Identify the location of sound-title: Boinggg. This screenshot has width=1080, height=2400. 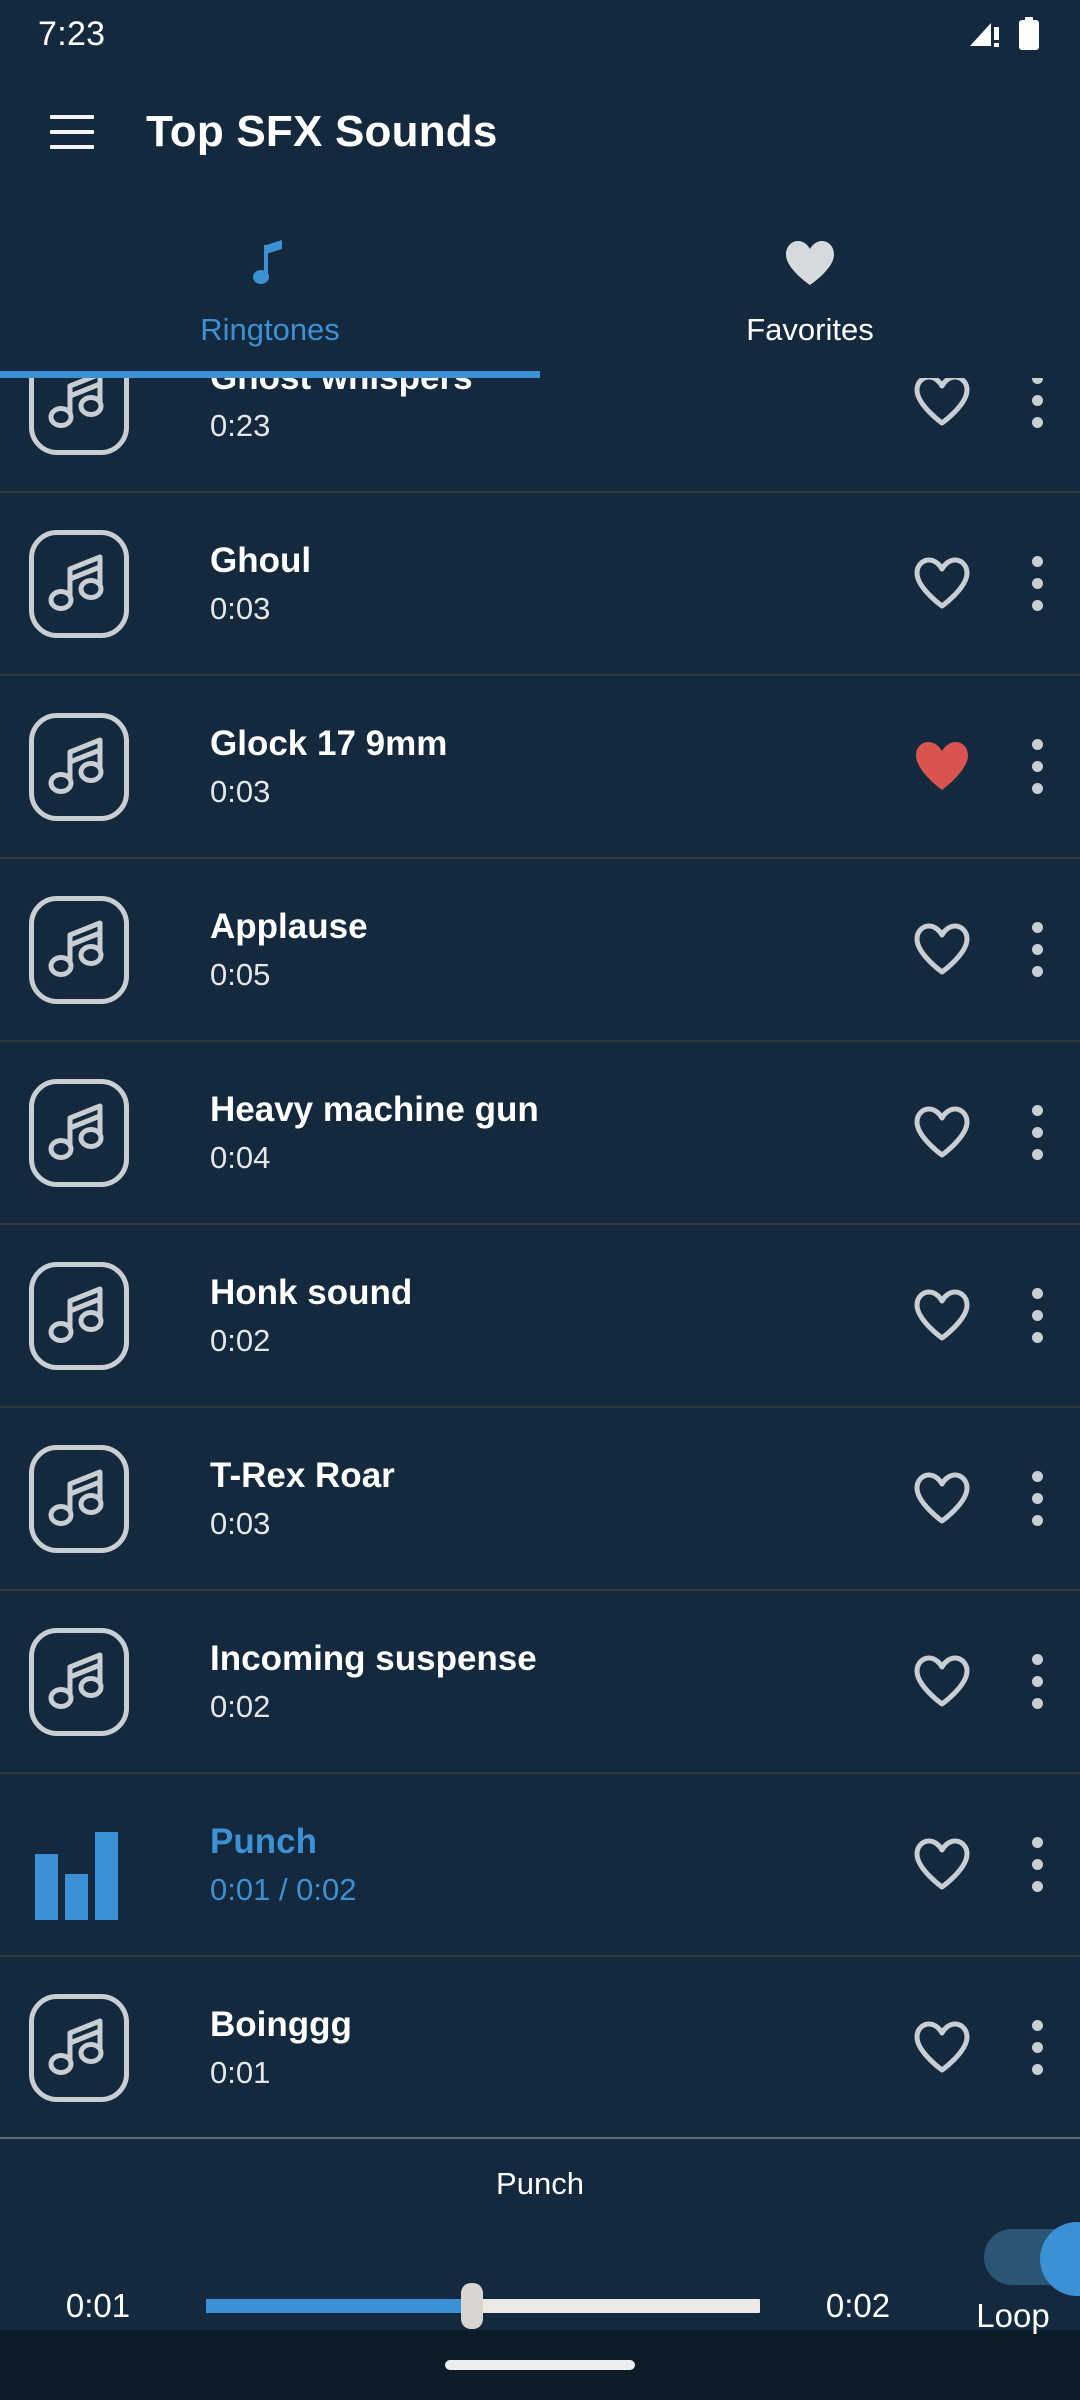
(281, 2024).